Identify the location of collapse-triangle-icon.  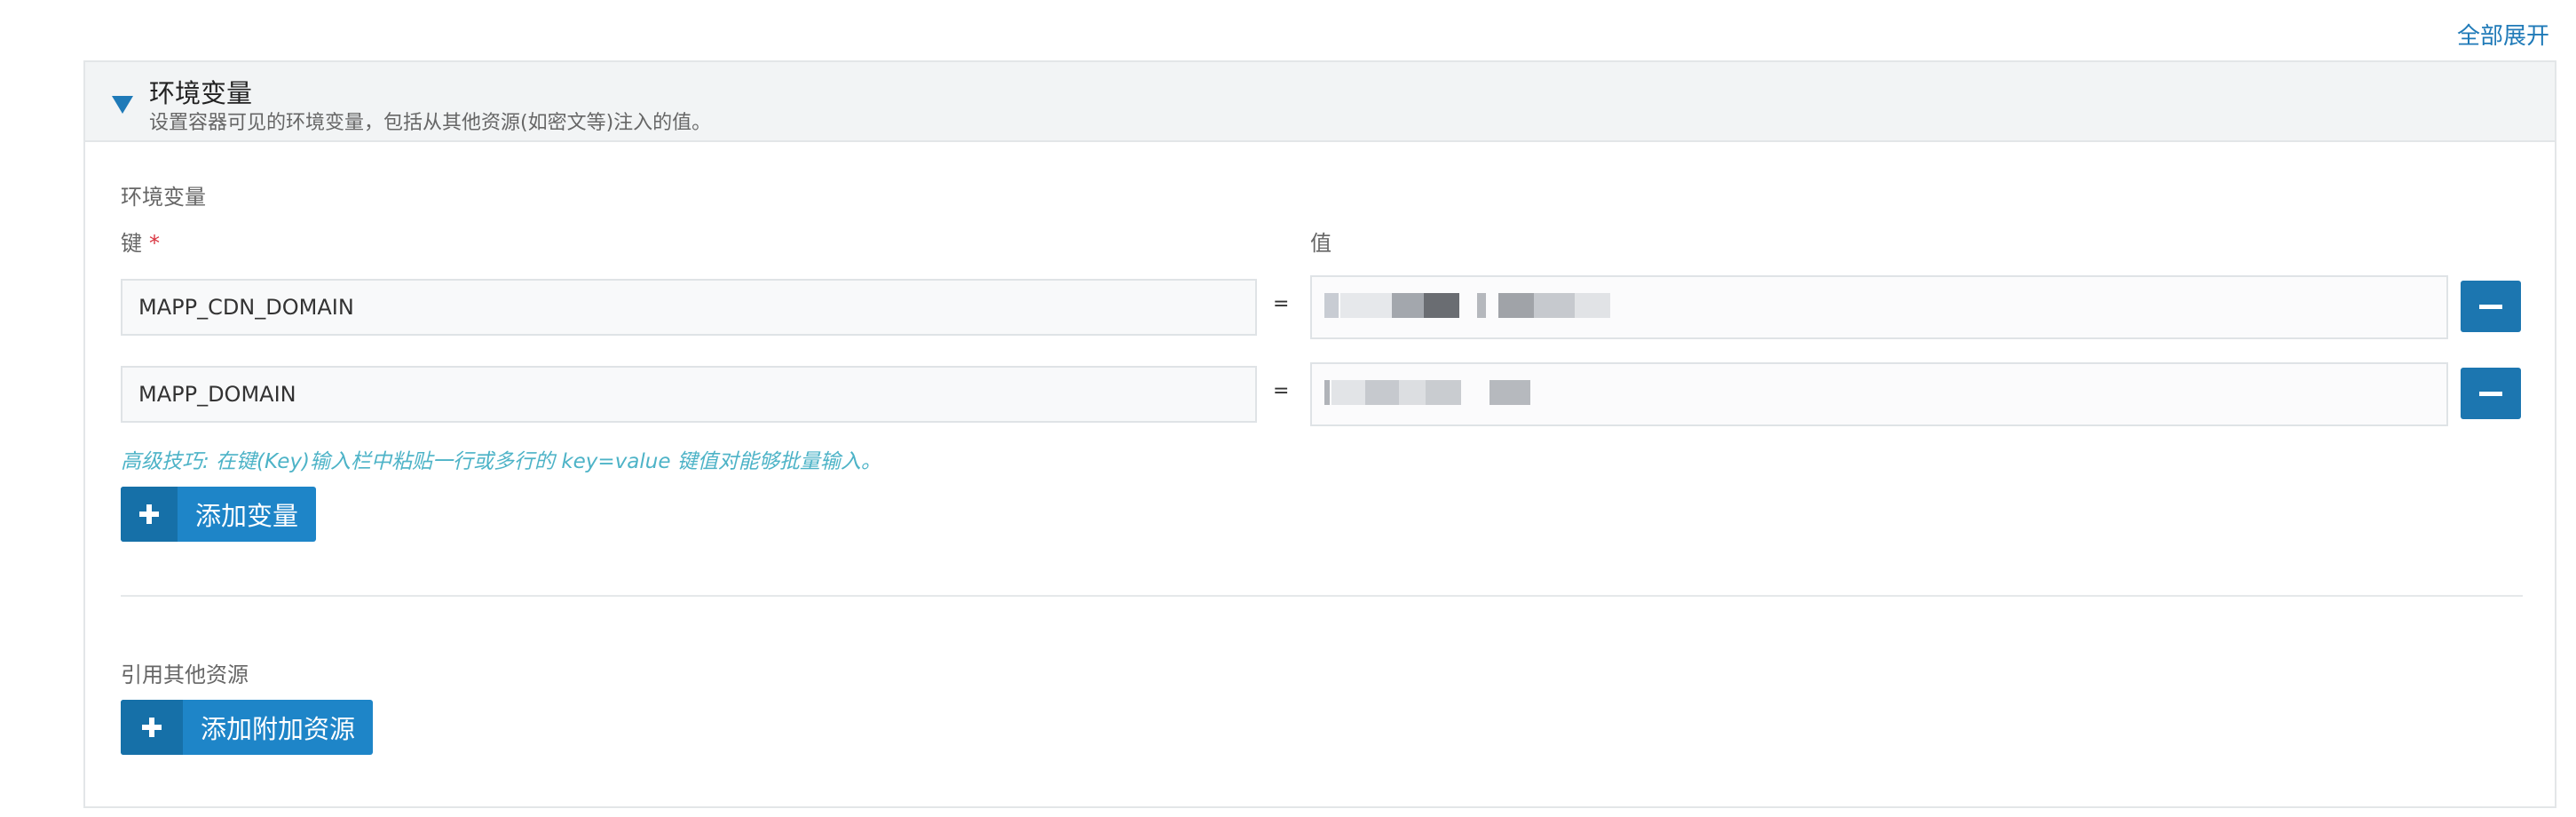
(122, 105).